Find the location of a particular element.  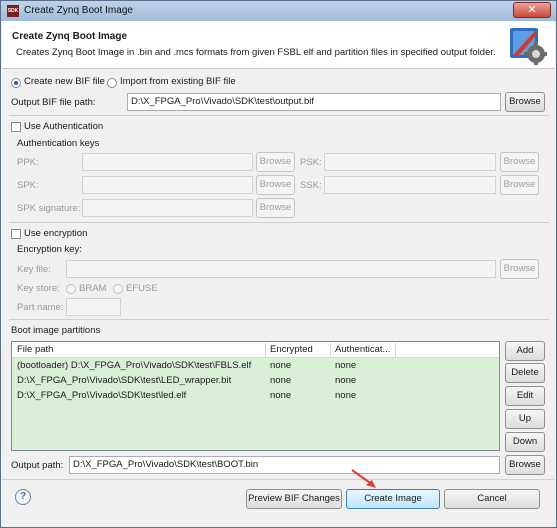

row-file-path: D:\X_FPGA_Pro\Vivado\SDK\test\led.elf is located at coordinates (102, 395).